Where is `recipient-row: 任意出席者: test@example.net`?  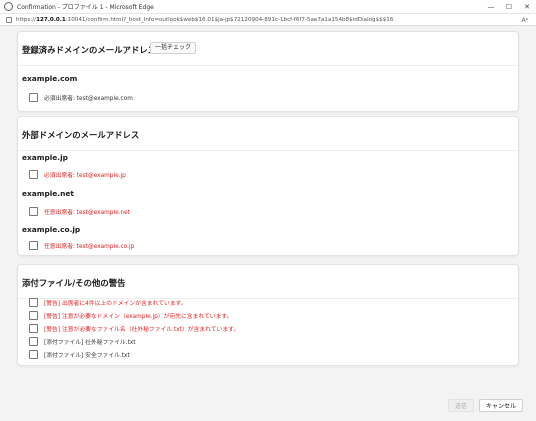
recipient-row: 任意出席者: test@example.net is located at coordinates (79, 211).